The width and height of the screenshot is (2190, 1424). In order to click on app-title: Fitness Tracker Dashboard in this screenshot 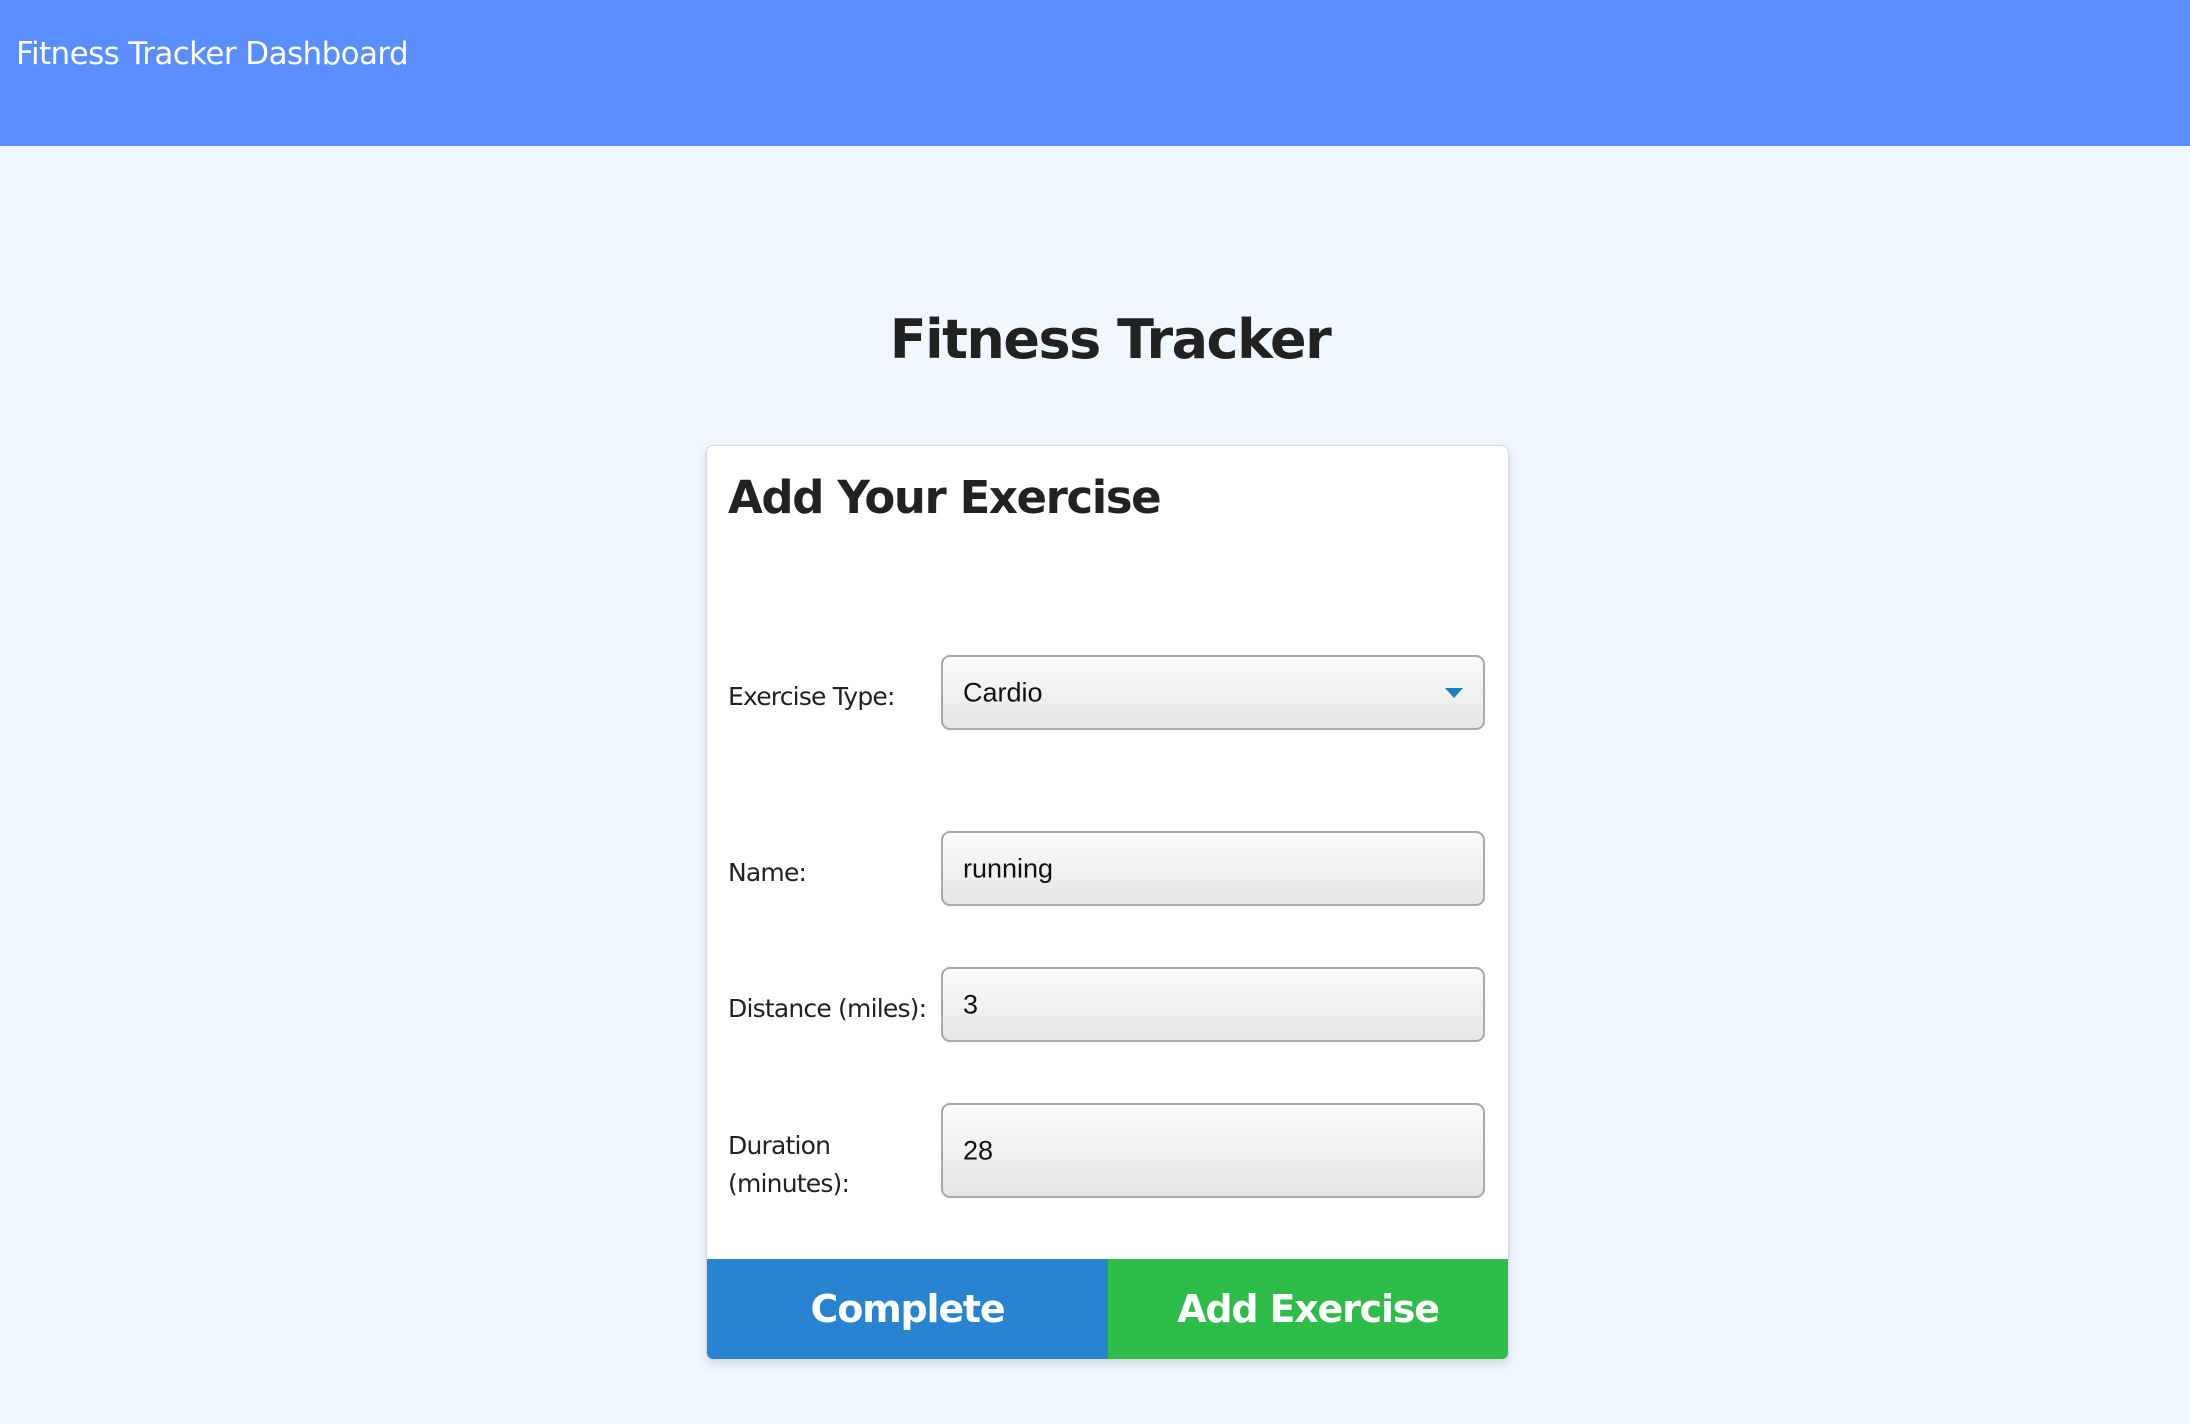, I will do `click(212, 54)`.